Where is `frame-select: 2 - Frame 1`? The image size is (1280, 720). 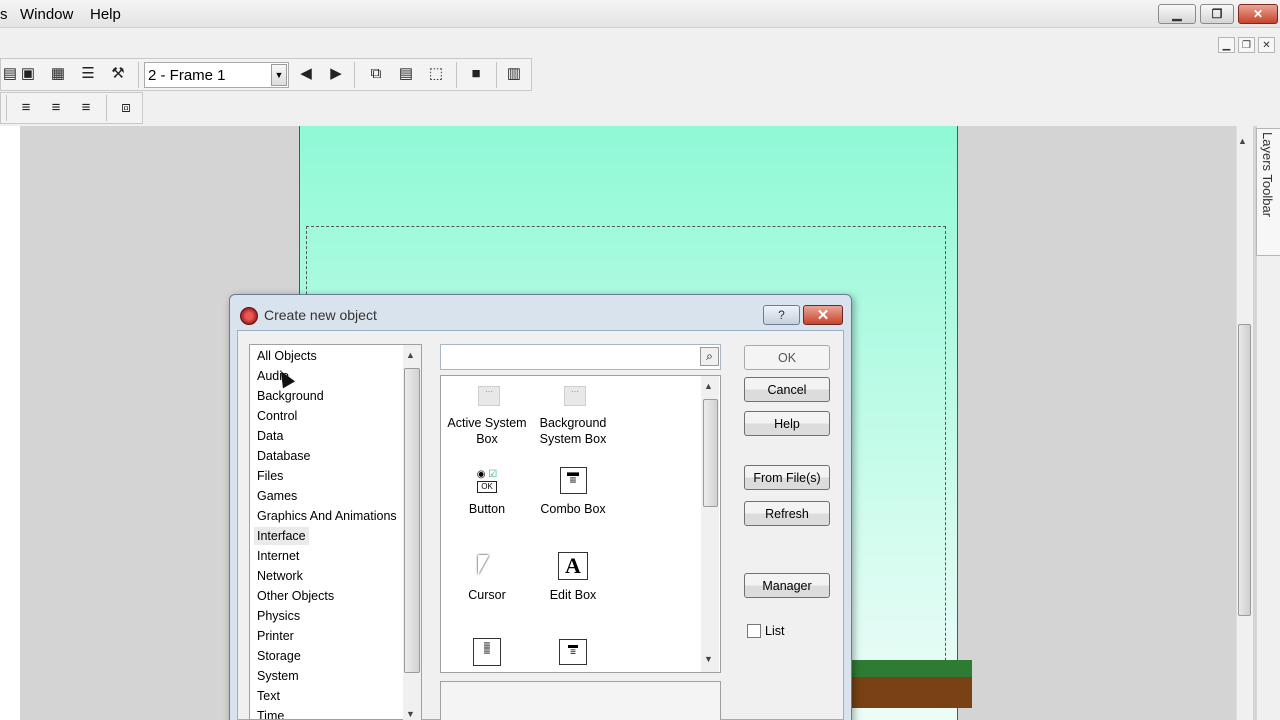 frame-select: 2 - Frame 1 is located at coordinates (216, 75).